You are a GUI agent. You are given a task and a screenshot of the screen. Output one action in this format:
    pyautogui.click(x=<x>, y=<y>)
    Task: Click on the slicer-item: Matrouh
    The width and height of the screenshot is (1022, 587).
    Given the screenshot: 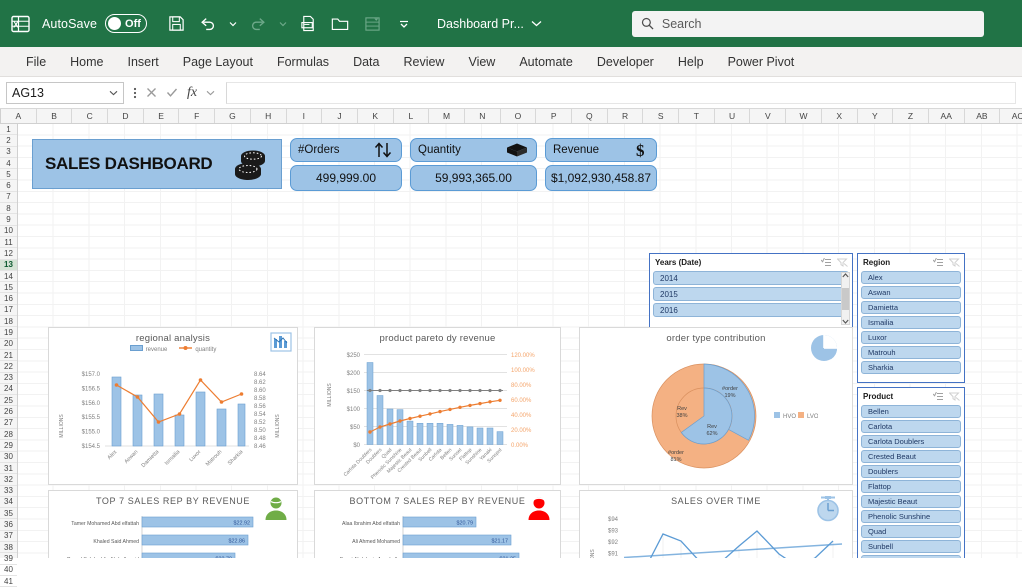 What is the action you would take?
    pyautogui.click(x=911, y=352)
    